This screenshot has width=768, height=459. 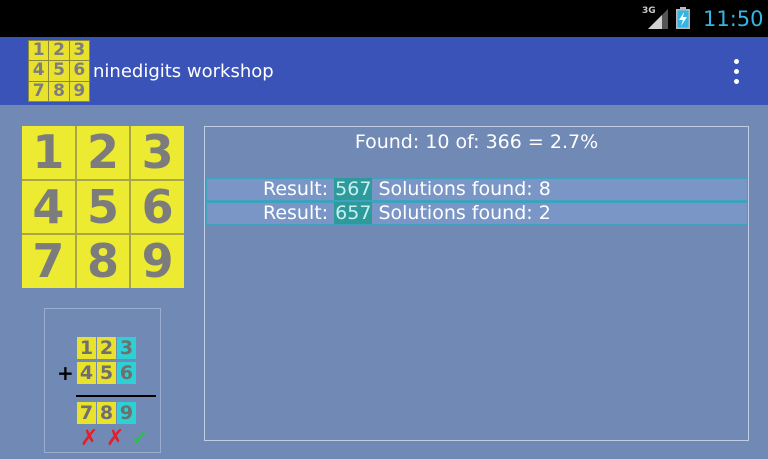 What do you see at coordinates (384, 71) in the screenshot?
I see `action-bar: 1 2 3 4 5 6 7 8 9 ninedigits workshop` at bounding box center [384, 71].